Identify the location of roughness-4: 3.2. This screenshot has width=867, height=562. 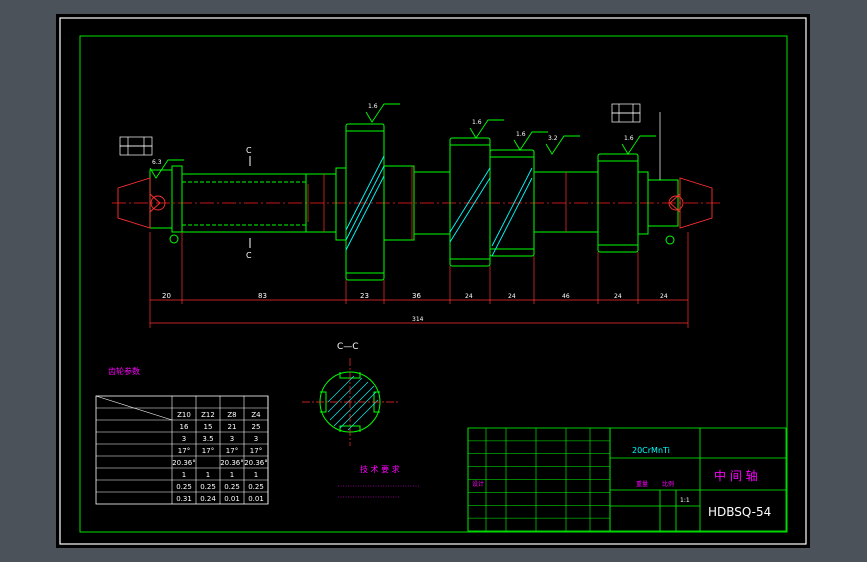
(553, 138).